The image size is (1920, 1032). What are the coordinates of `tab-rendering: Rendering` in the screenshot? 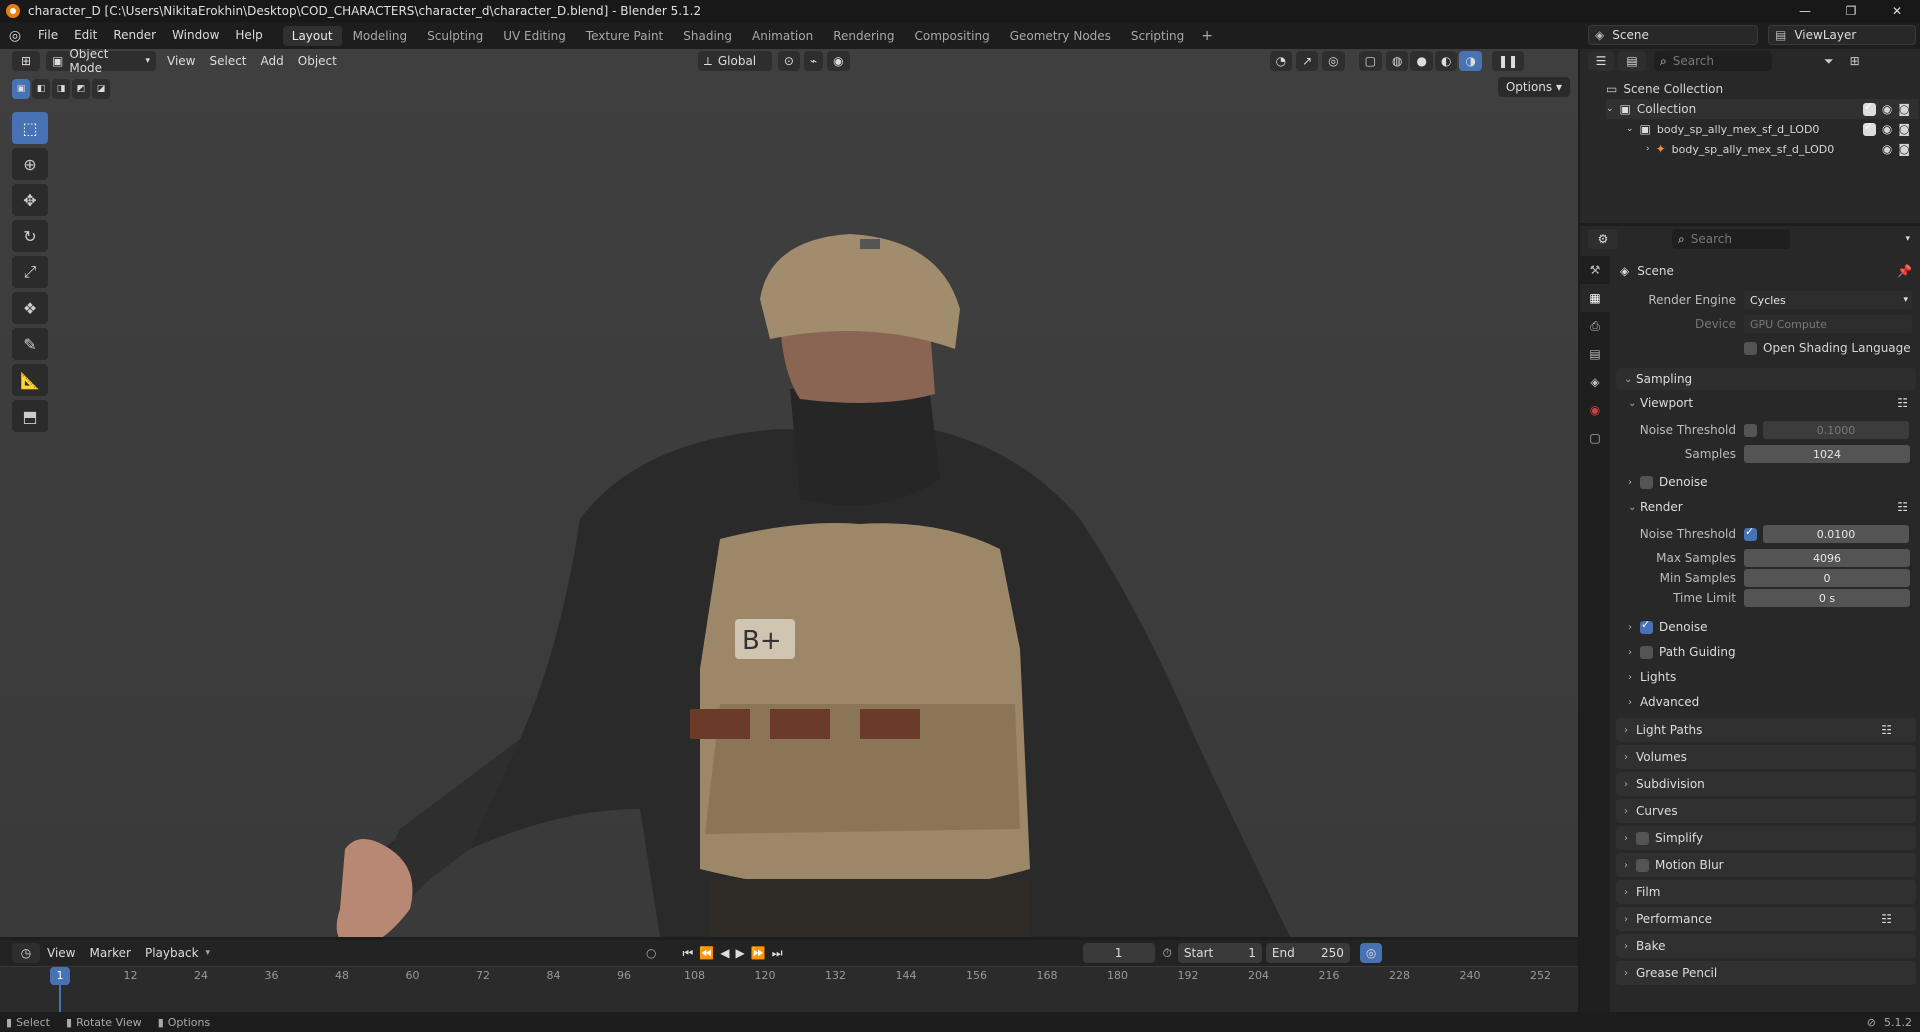 It's located at (863, 36).